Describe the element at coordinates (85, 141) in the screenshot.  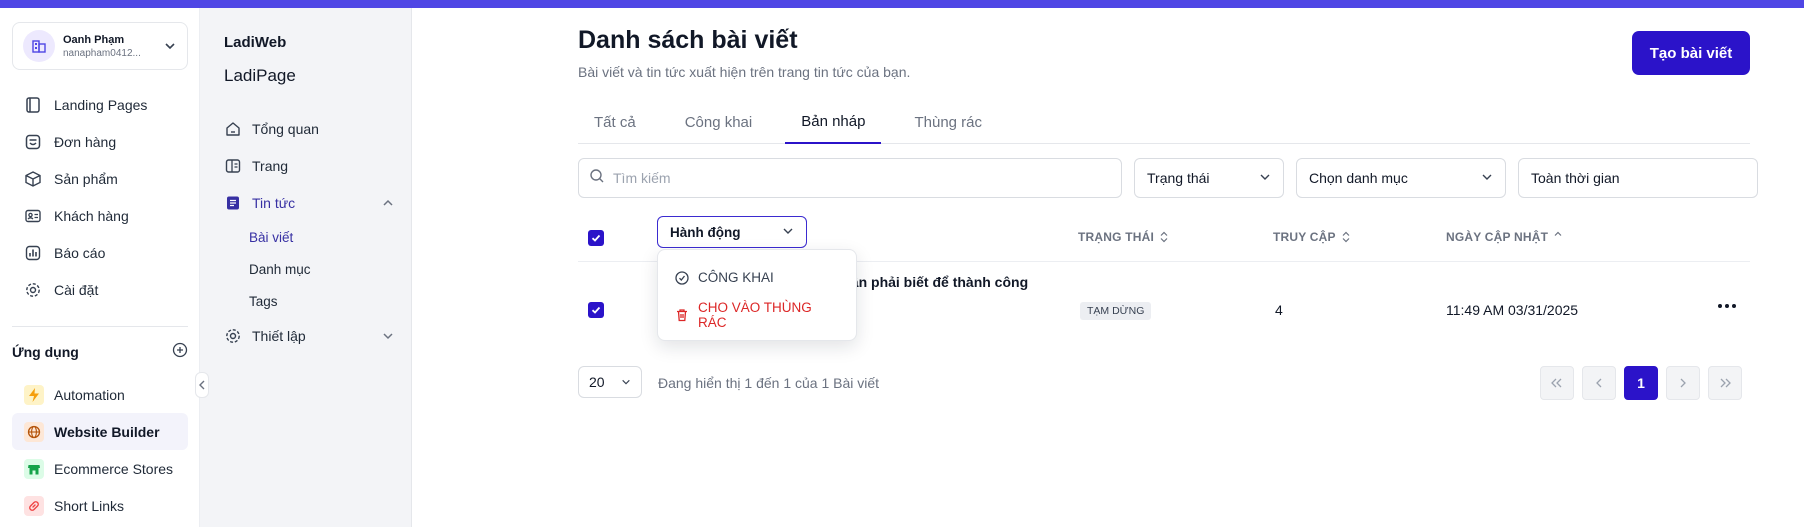
I see `nav-label: Đơn hàng` at that location.